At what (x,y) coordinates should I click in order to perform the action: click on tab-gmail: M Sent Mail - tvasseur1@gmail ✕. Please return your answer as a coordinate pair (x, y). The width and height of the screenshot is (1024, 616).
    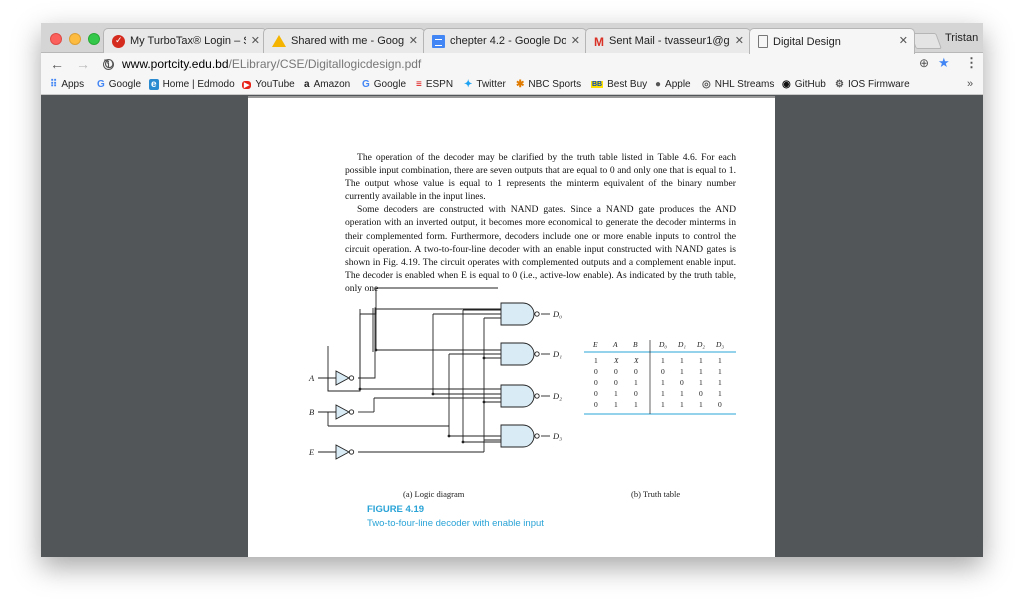
    Looking at the image, I should click on (668, 40).